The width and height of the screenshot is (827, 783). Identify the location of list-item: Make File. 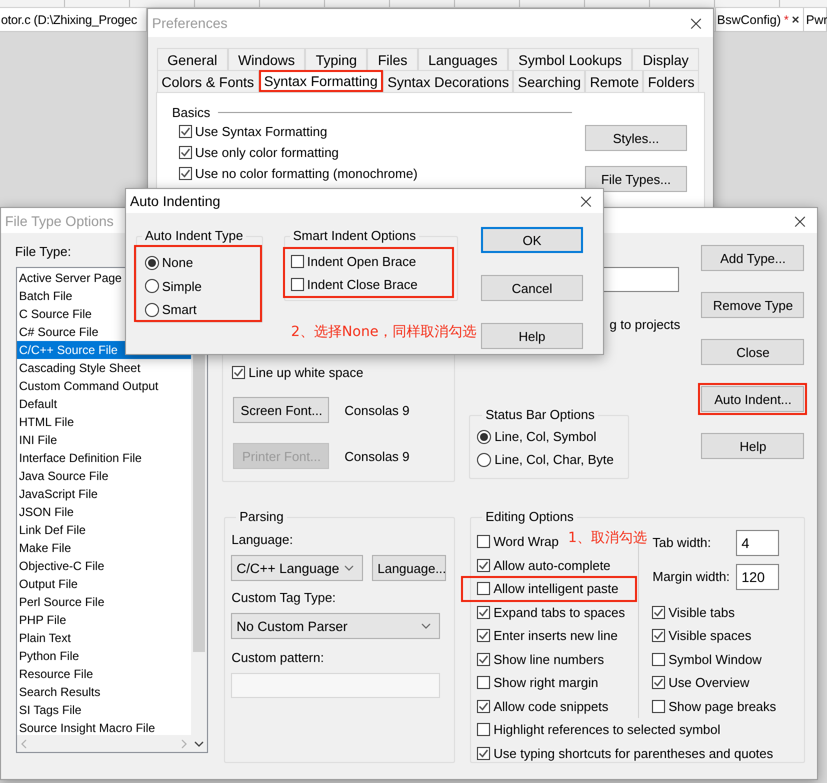
(104, 548).